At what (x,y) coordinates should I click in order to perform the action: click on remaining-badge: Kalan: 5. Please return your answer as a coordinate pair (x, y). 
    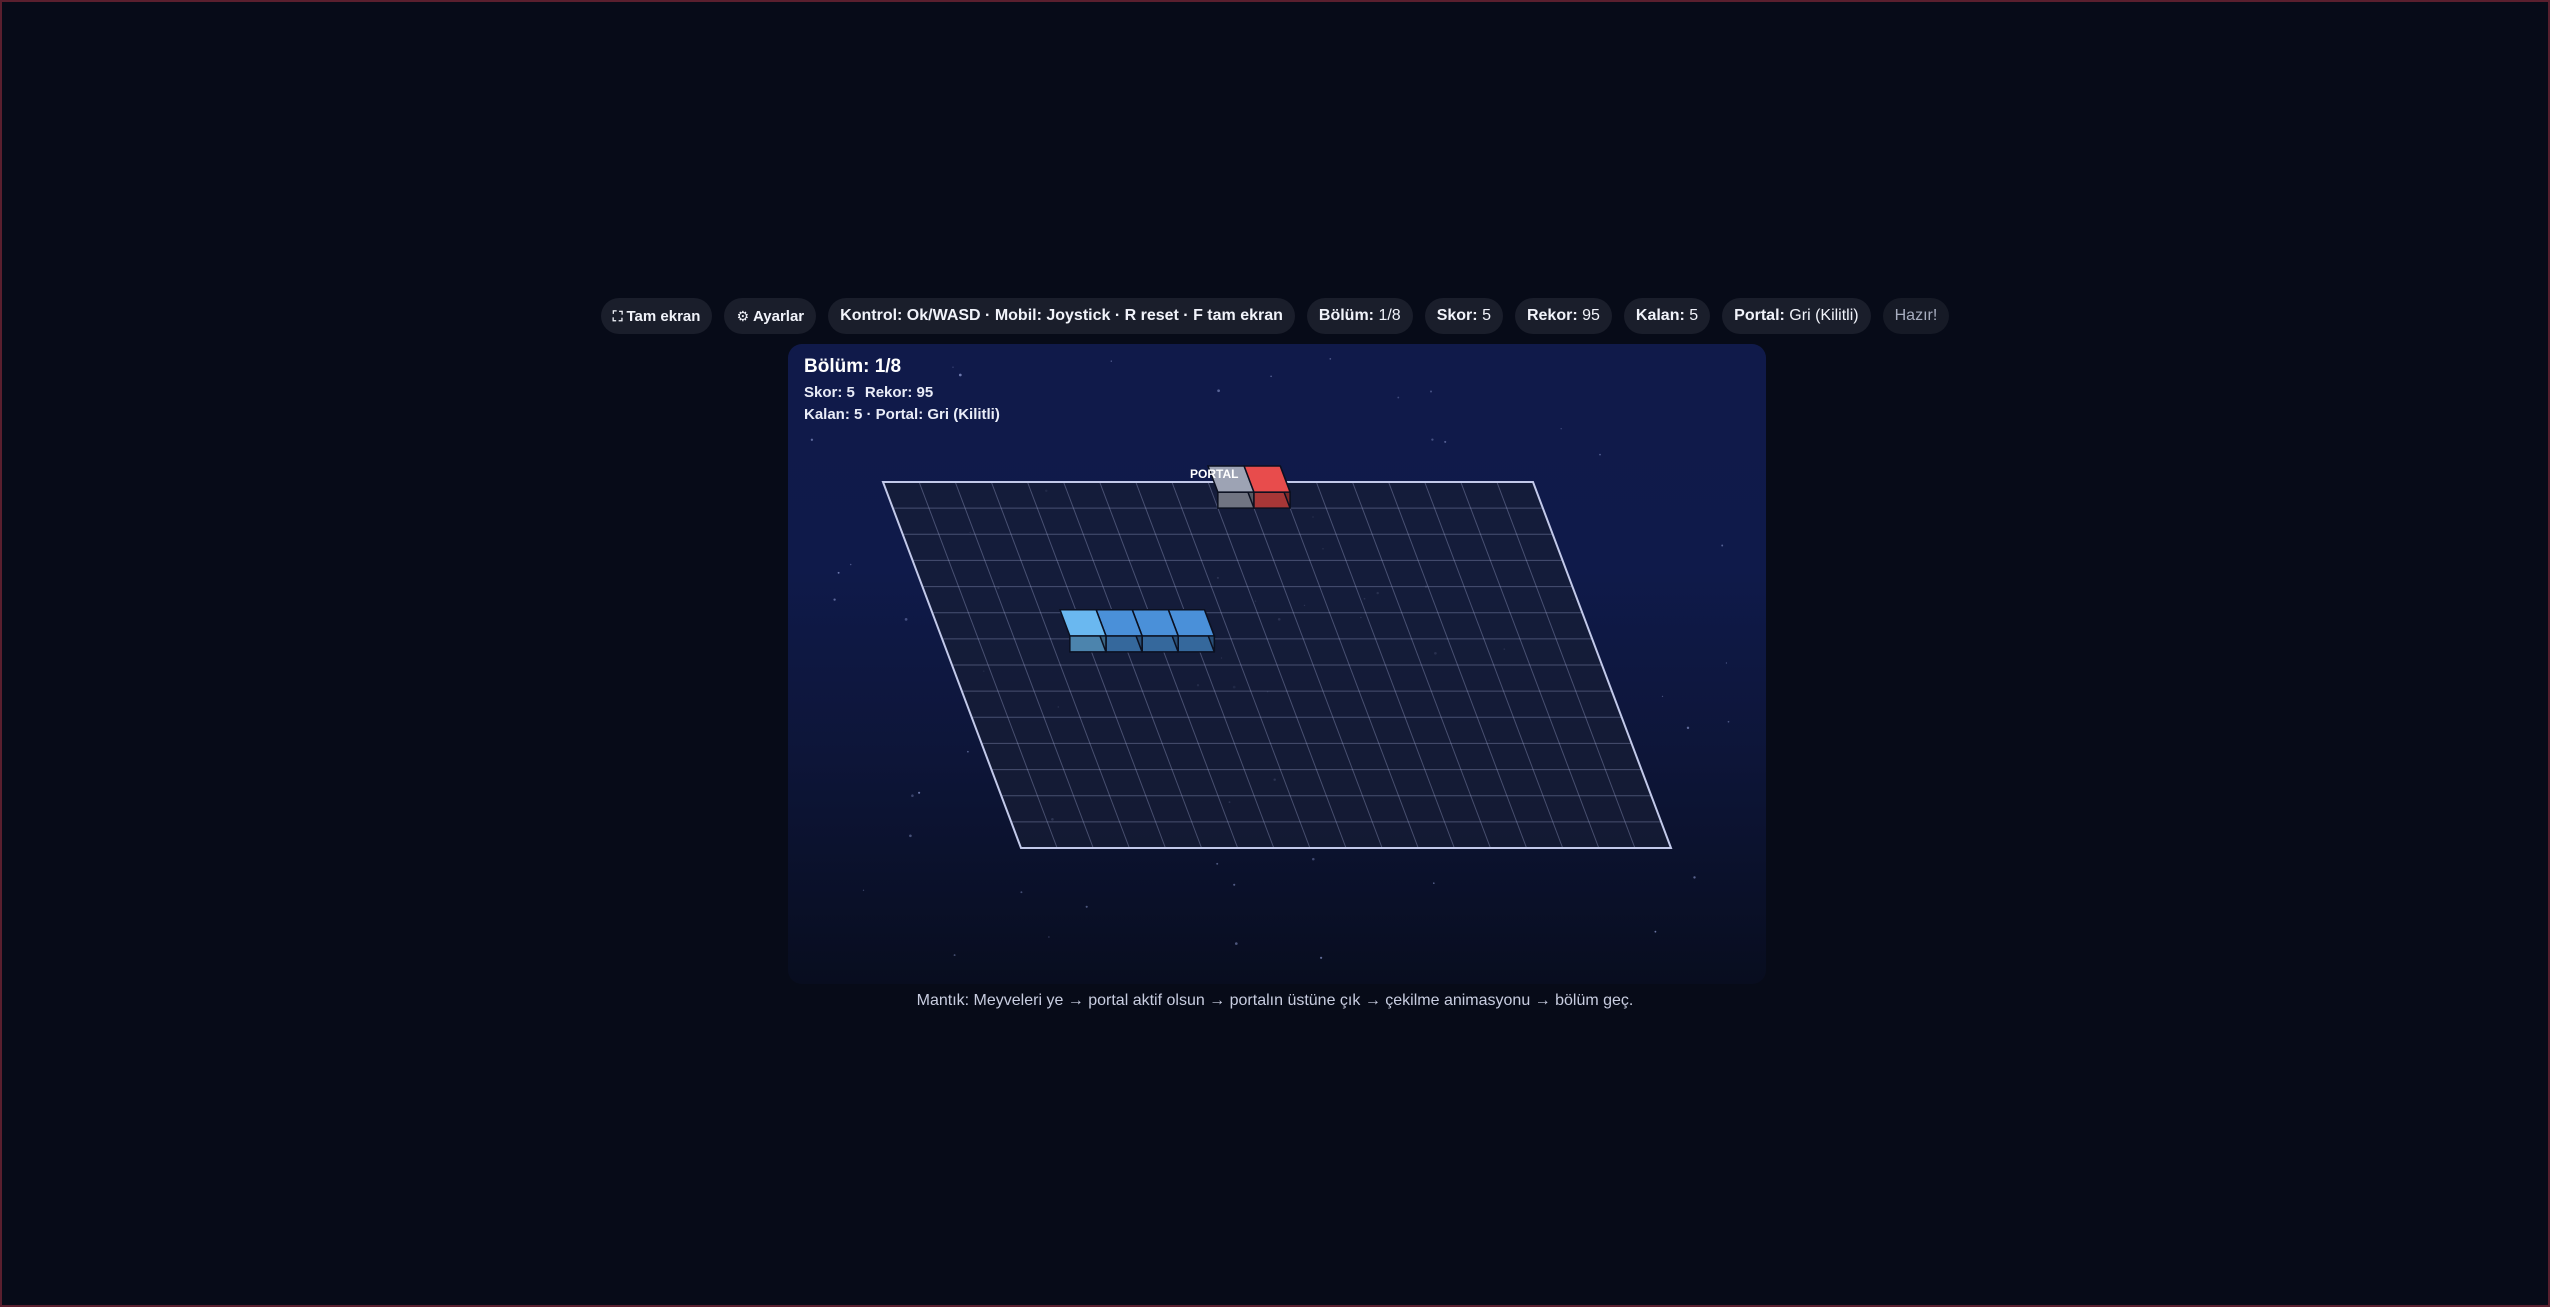
    Looking at the image, I should click on (1667, 316).